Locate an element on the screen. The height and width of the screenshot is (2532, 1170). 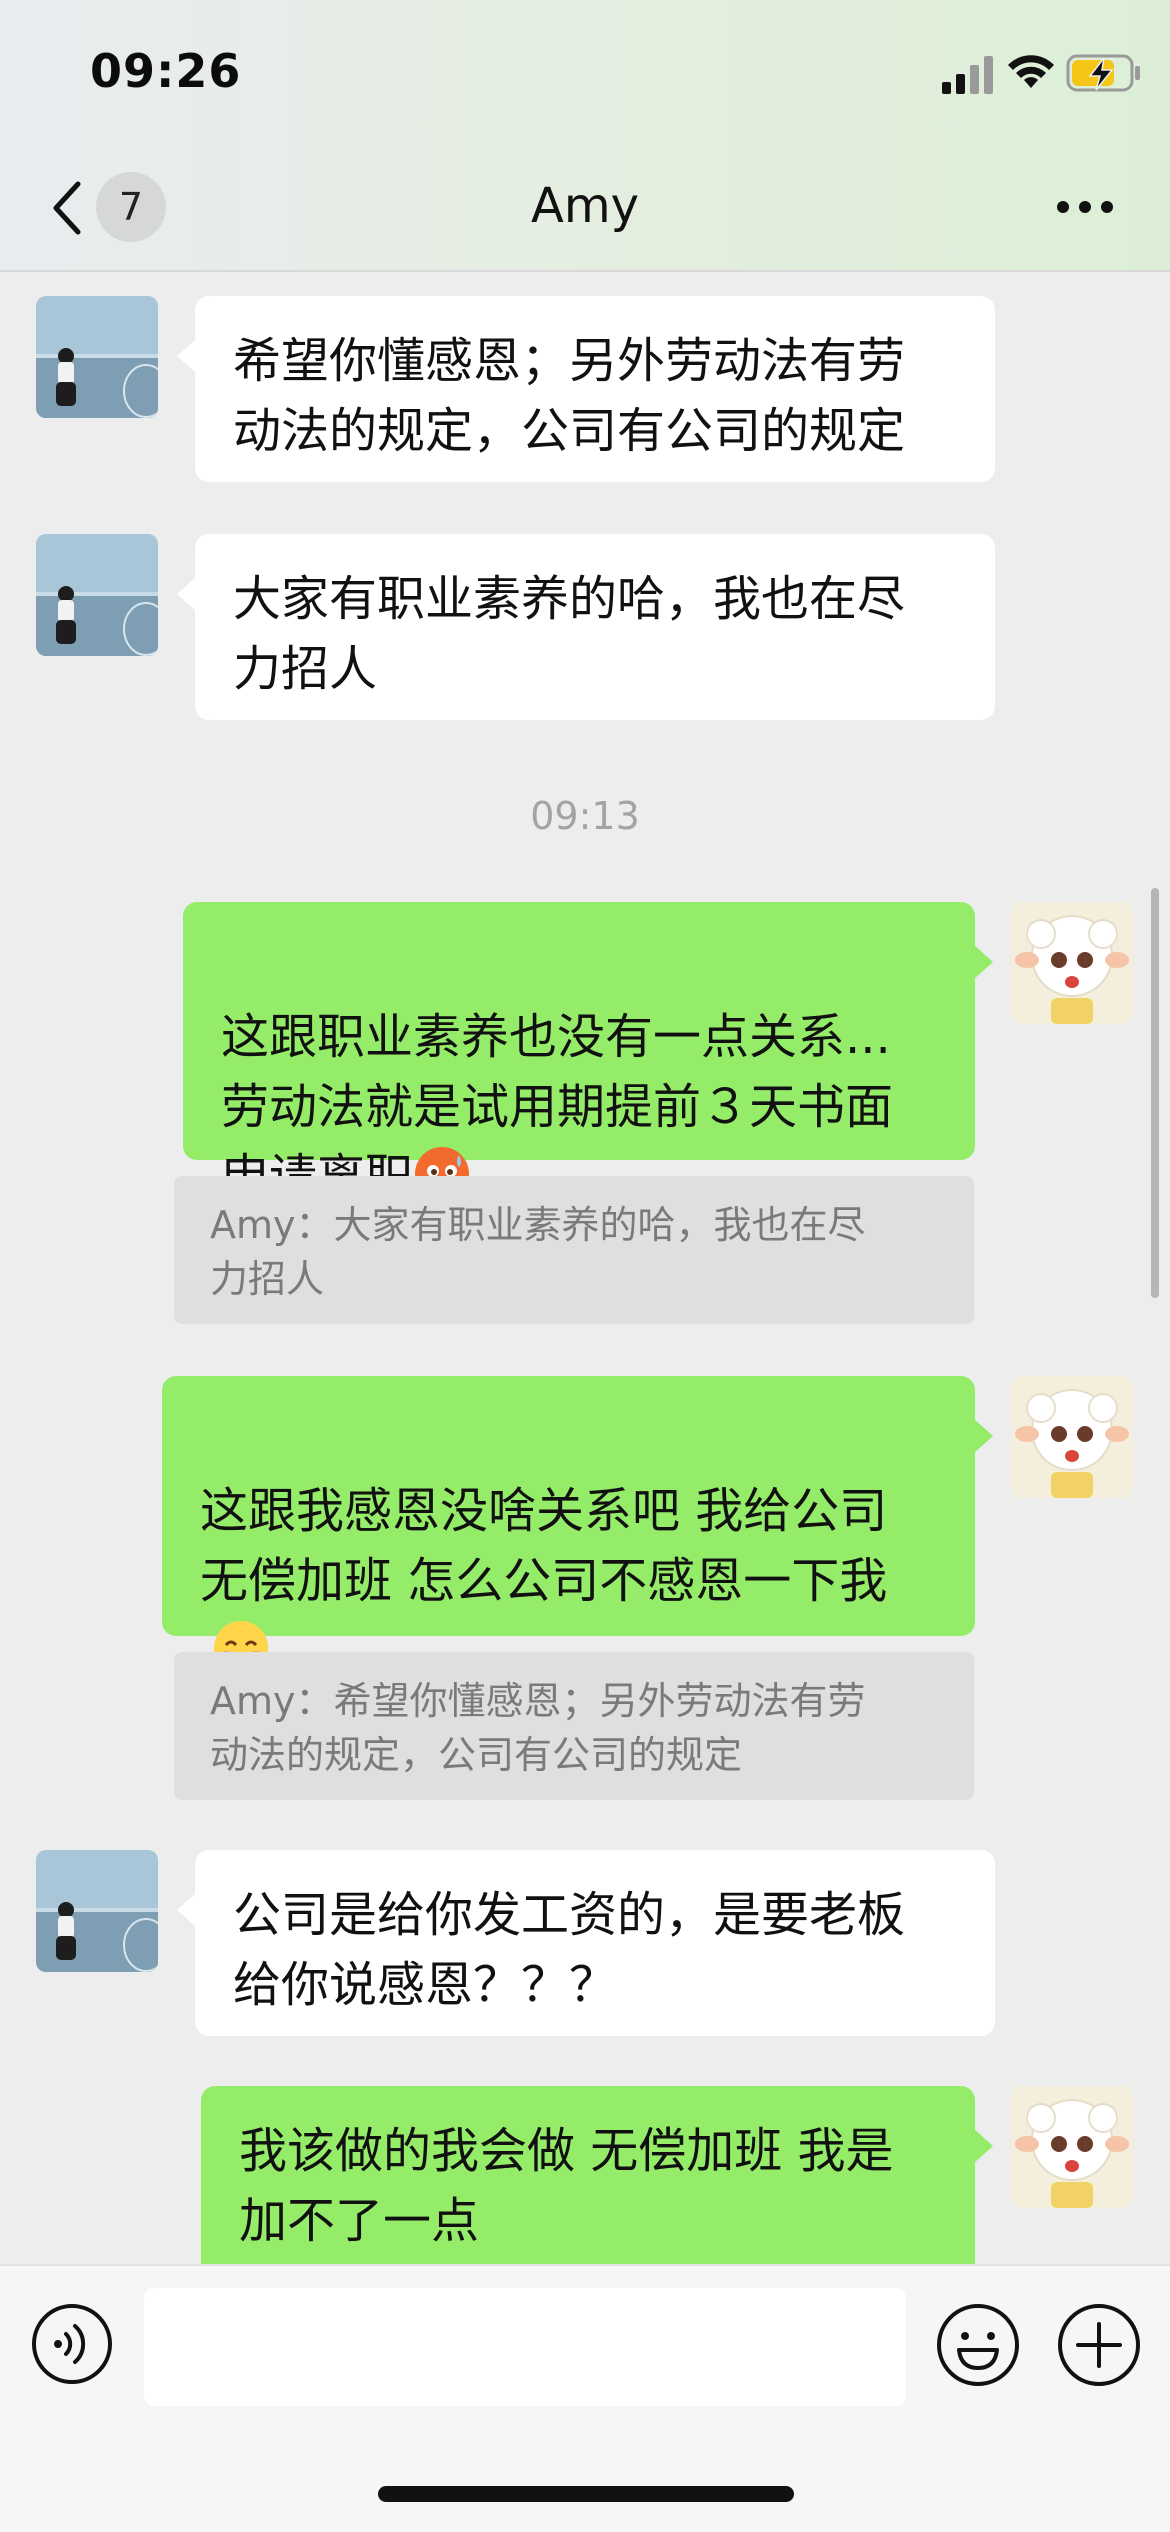
scroll-indicator is located at coordinates (1155, 1093).